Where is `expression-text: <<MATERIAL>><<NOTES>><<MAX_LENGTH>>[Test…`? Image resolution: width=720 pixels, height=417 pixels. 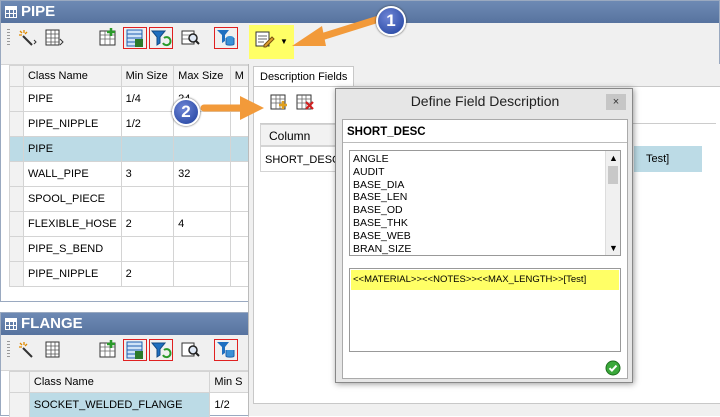 expression-text: <<MATERIAL>><<NOTES>><<MAX_LENGTH>>[Test… is located at coordinates (469, 279).